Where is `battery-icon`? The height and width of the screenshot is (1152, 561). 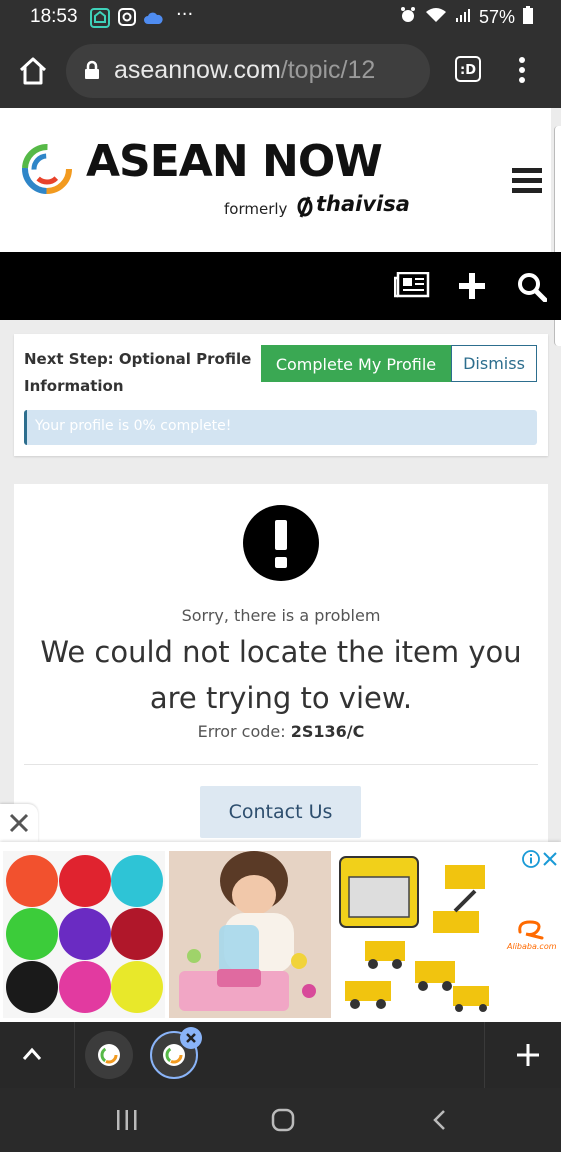
battery-icon is located at coordinates (528, 17).